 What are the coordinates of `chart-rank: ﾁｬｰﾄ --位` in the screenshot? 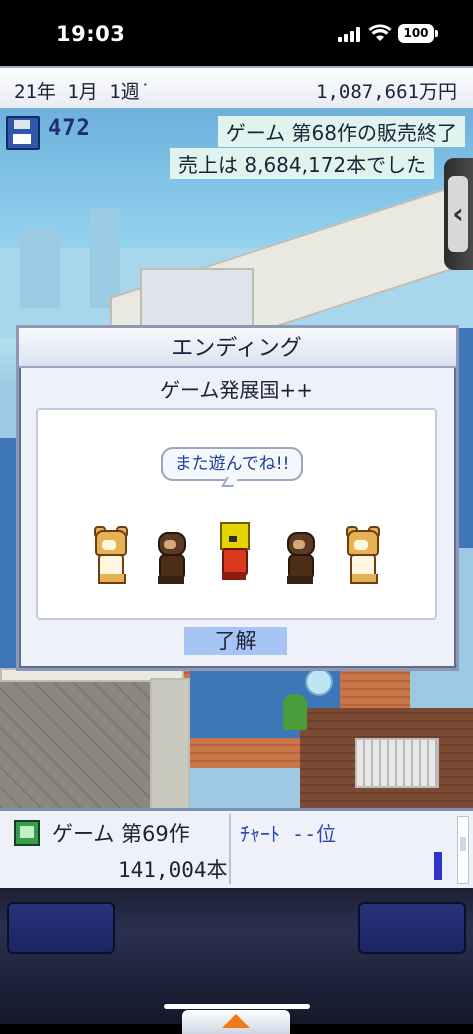 It's located at (288, 834).